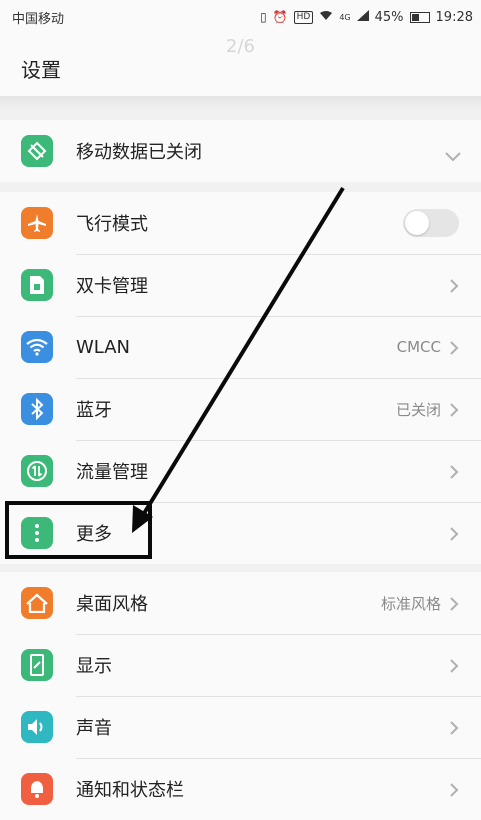 The height and width of the screenshot is (820, 481). Describe the element at coordinates (454, 17) in the screenshot. I see `clock: 19:28` at that location.